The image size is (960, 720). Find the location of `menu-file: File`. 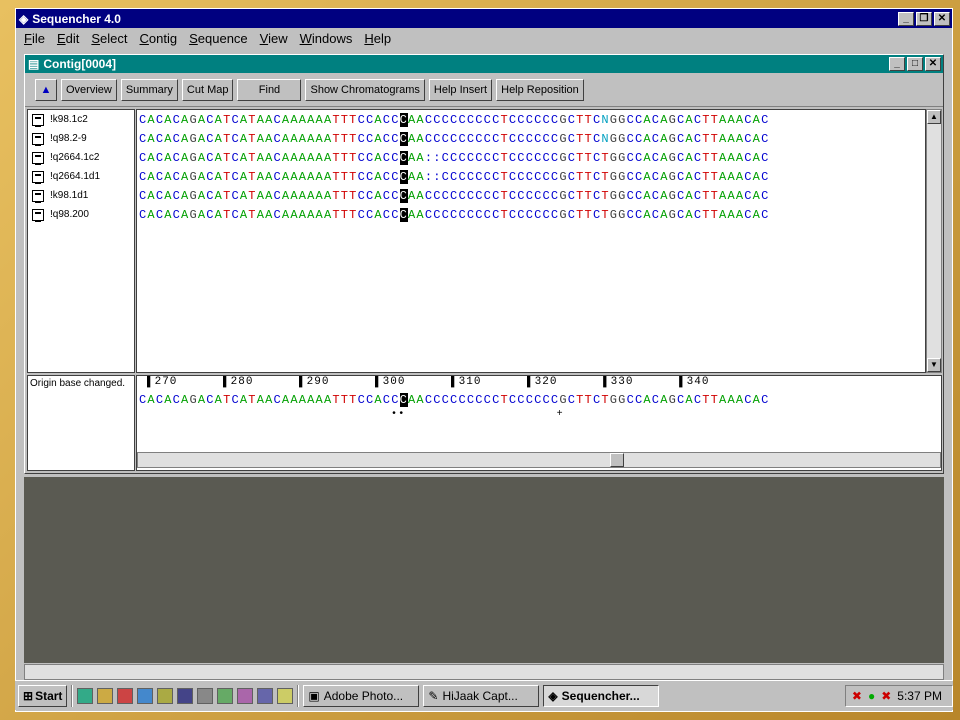

menu-file: File is located at coordinates (36, 38).